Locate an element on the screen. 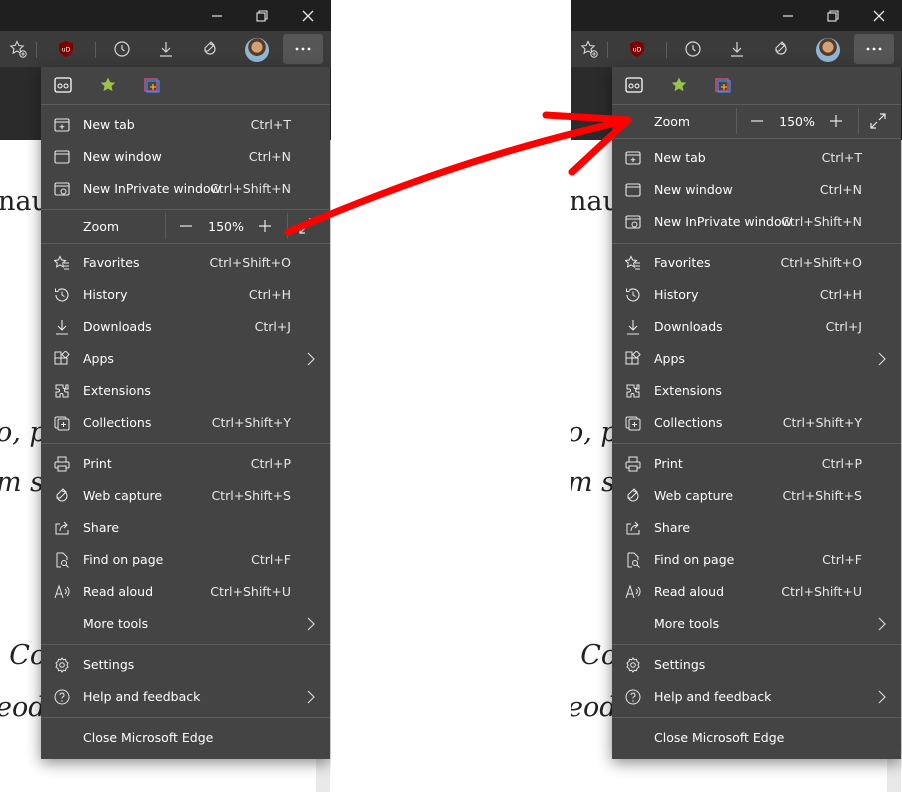 This screenshot has width=902, height=792. page-text-fragment: l Co is located at coordinates (23, 655).